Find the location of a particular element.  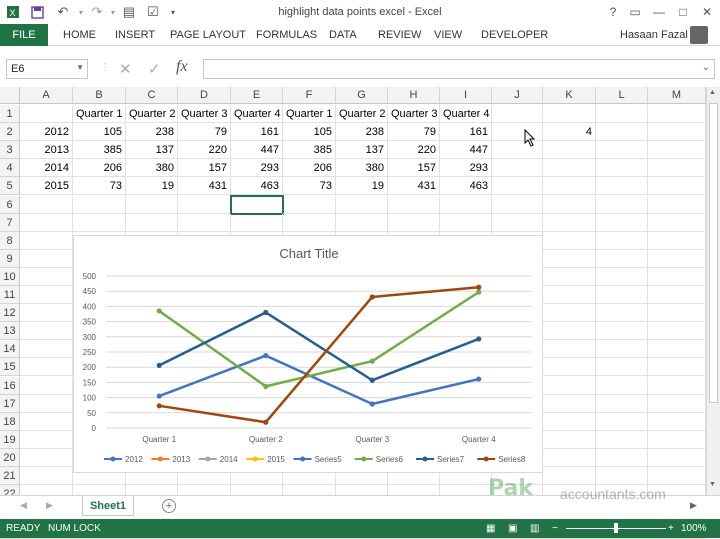

cell-l21 is located at coordinates (622, 476).